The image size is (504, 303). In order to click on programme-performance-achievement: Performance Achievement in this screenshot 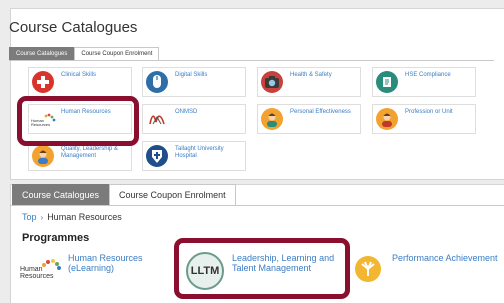, I will do `click(429, 271)`.